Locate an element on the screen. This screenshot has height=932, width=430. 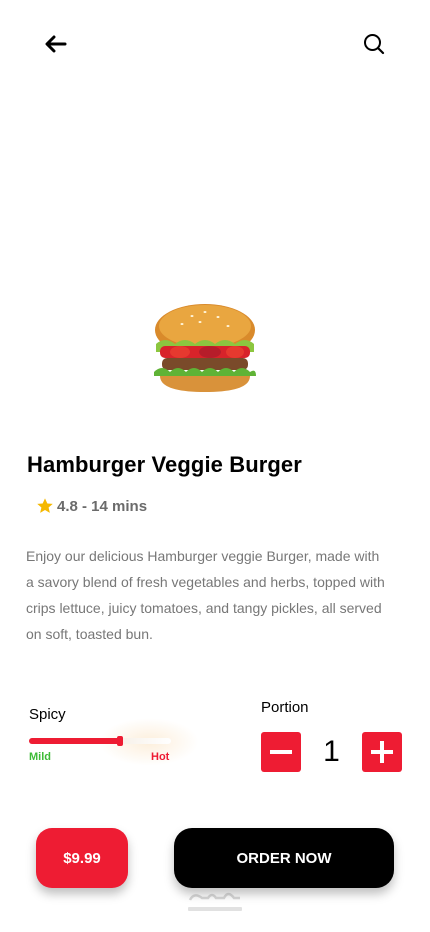
spicy-slider is located at coordinates (114, 742).